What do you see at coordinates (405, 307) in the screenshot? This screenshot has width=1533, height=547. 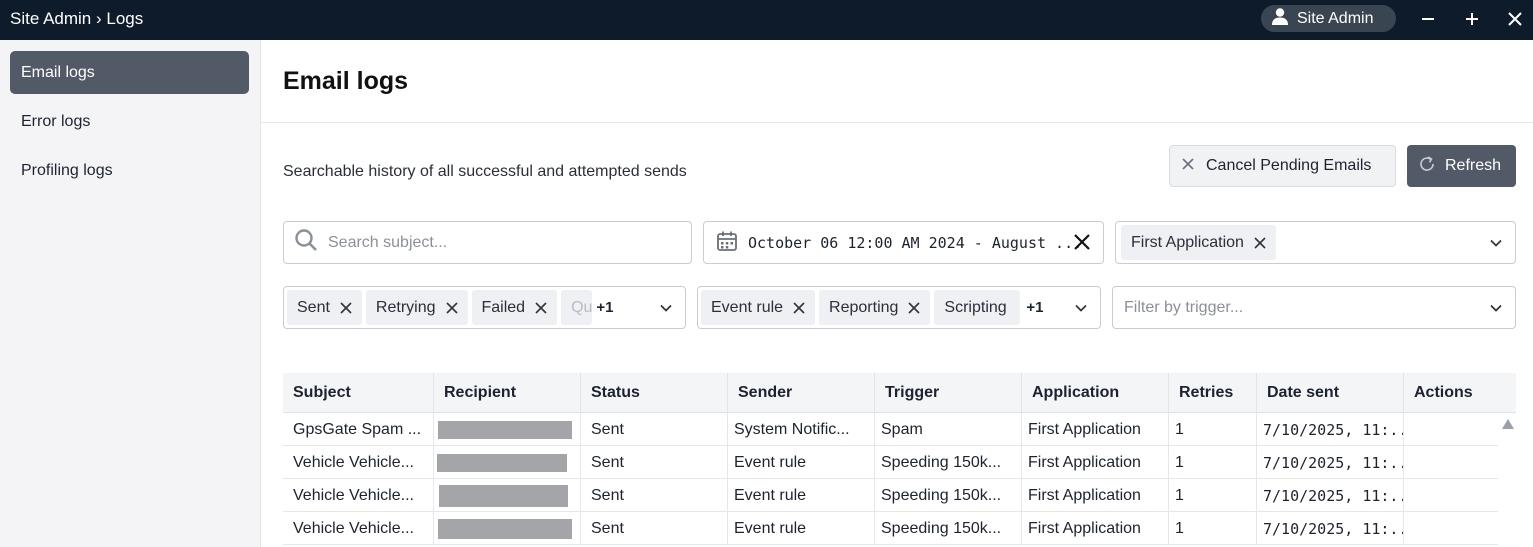 I see `chip-label: Retrying` at bounding box center [405, 307].